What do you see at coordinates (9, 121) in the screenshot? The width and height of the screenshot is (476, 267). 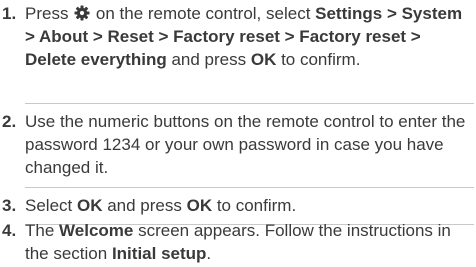 I see `step-number: 2.` at bounding box center [9, 121].